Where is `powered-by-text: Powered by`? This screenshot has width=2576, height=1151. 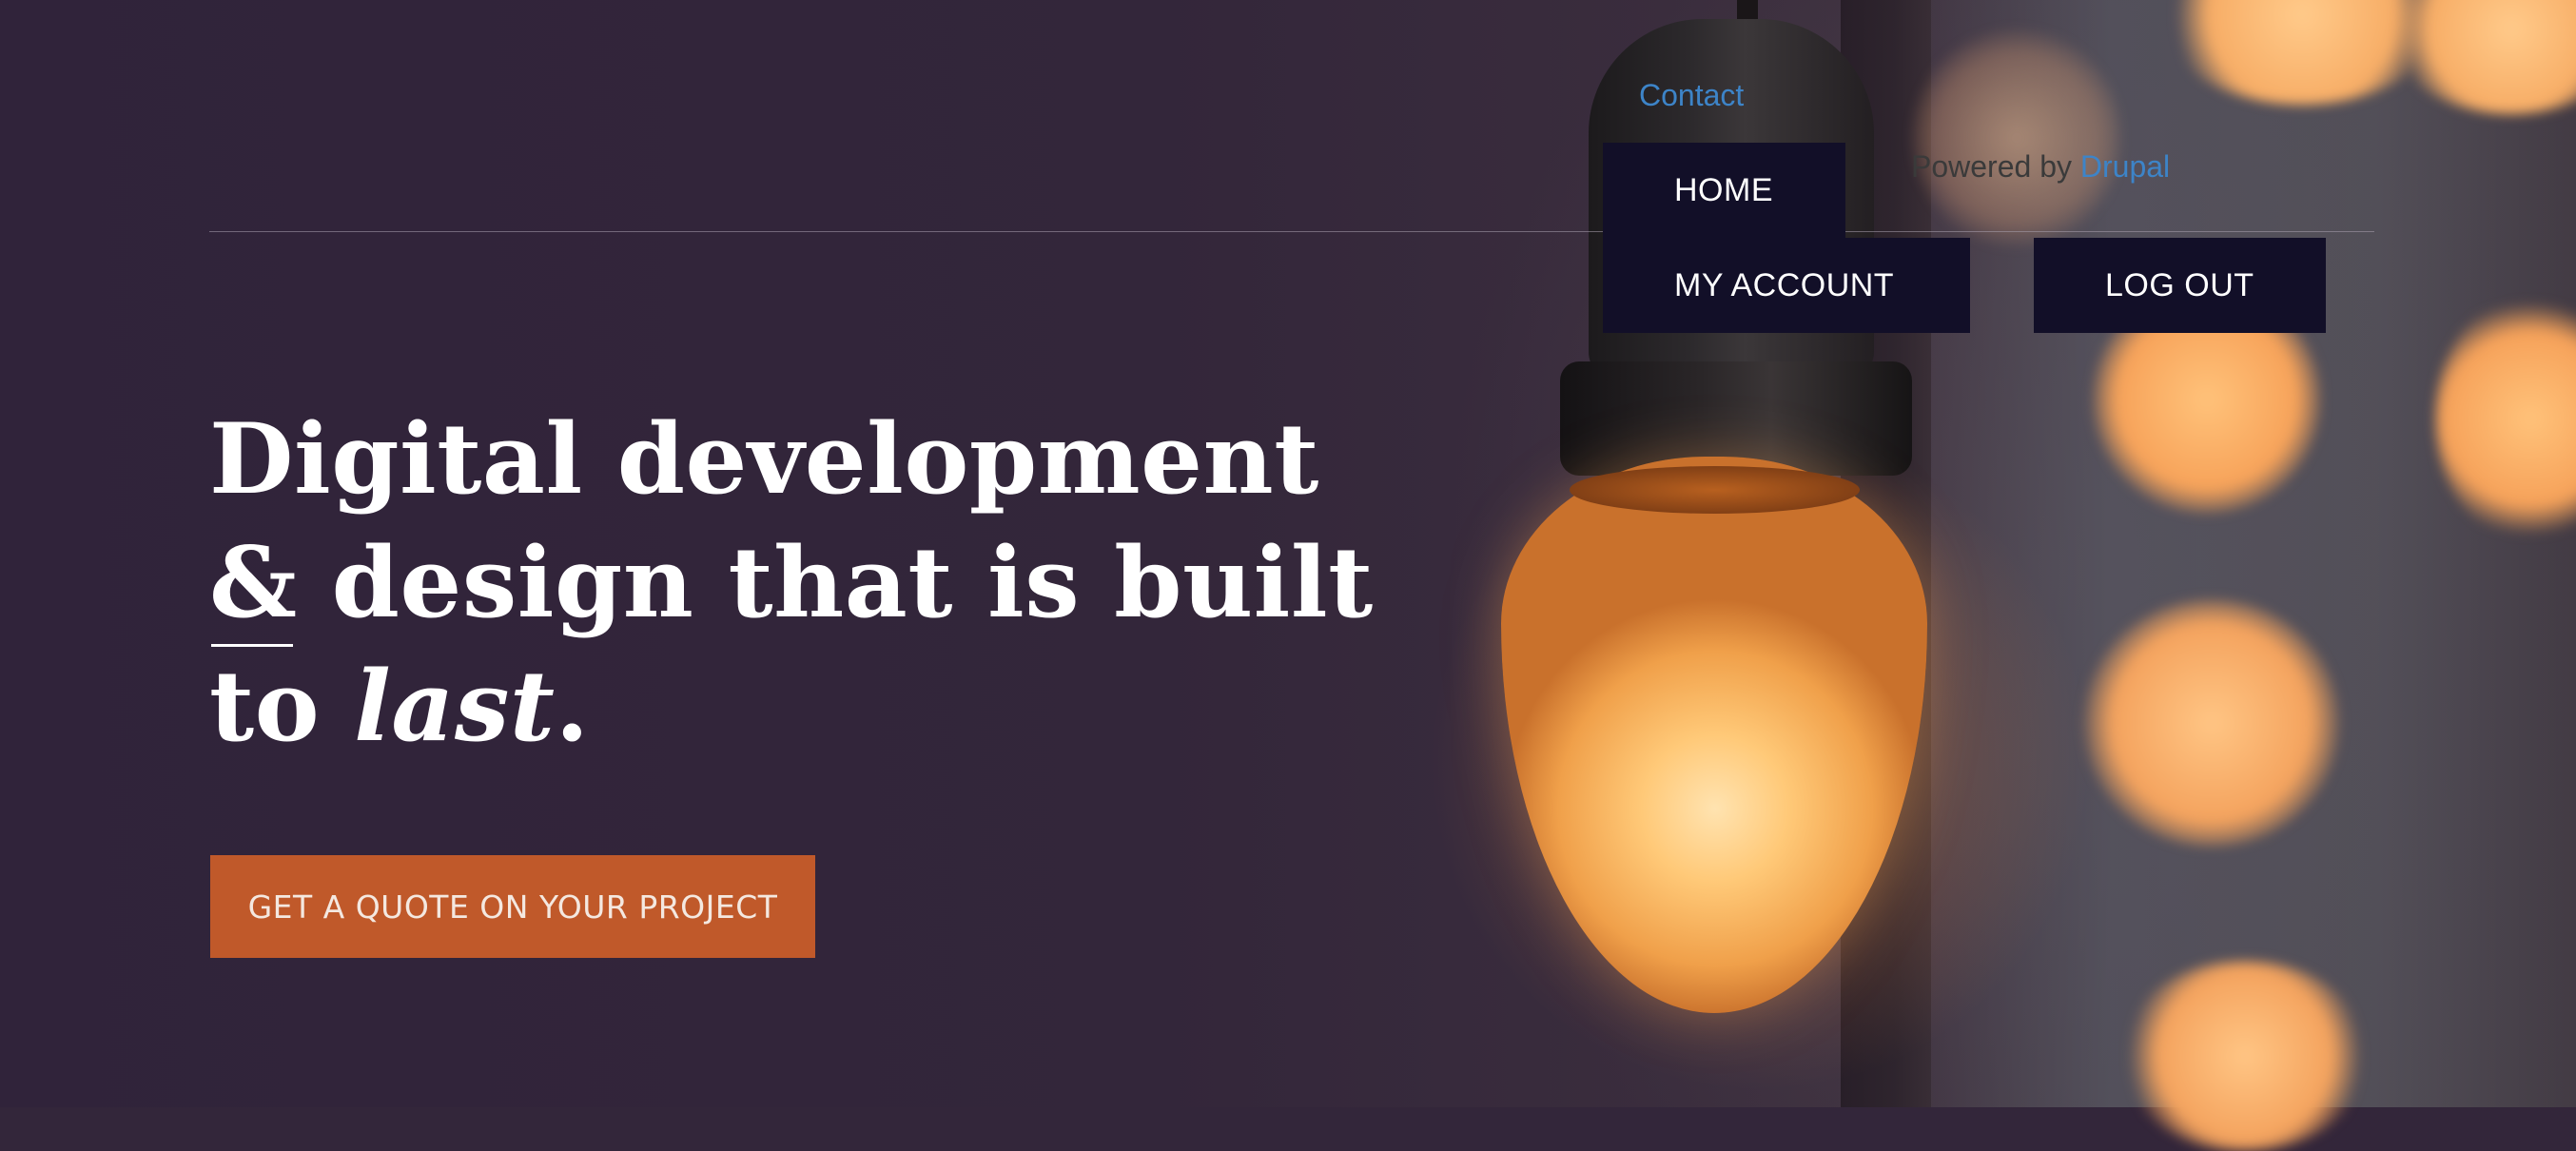 powered-by-text: Powered by is located at coordinates (1995, 166).